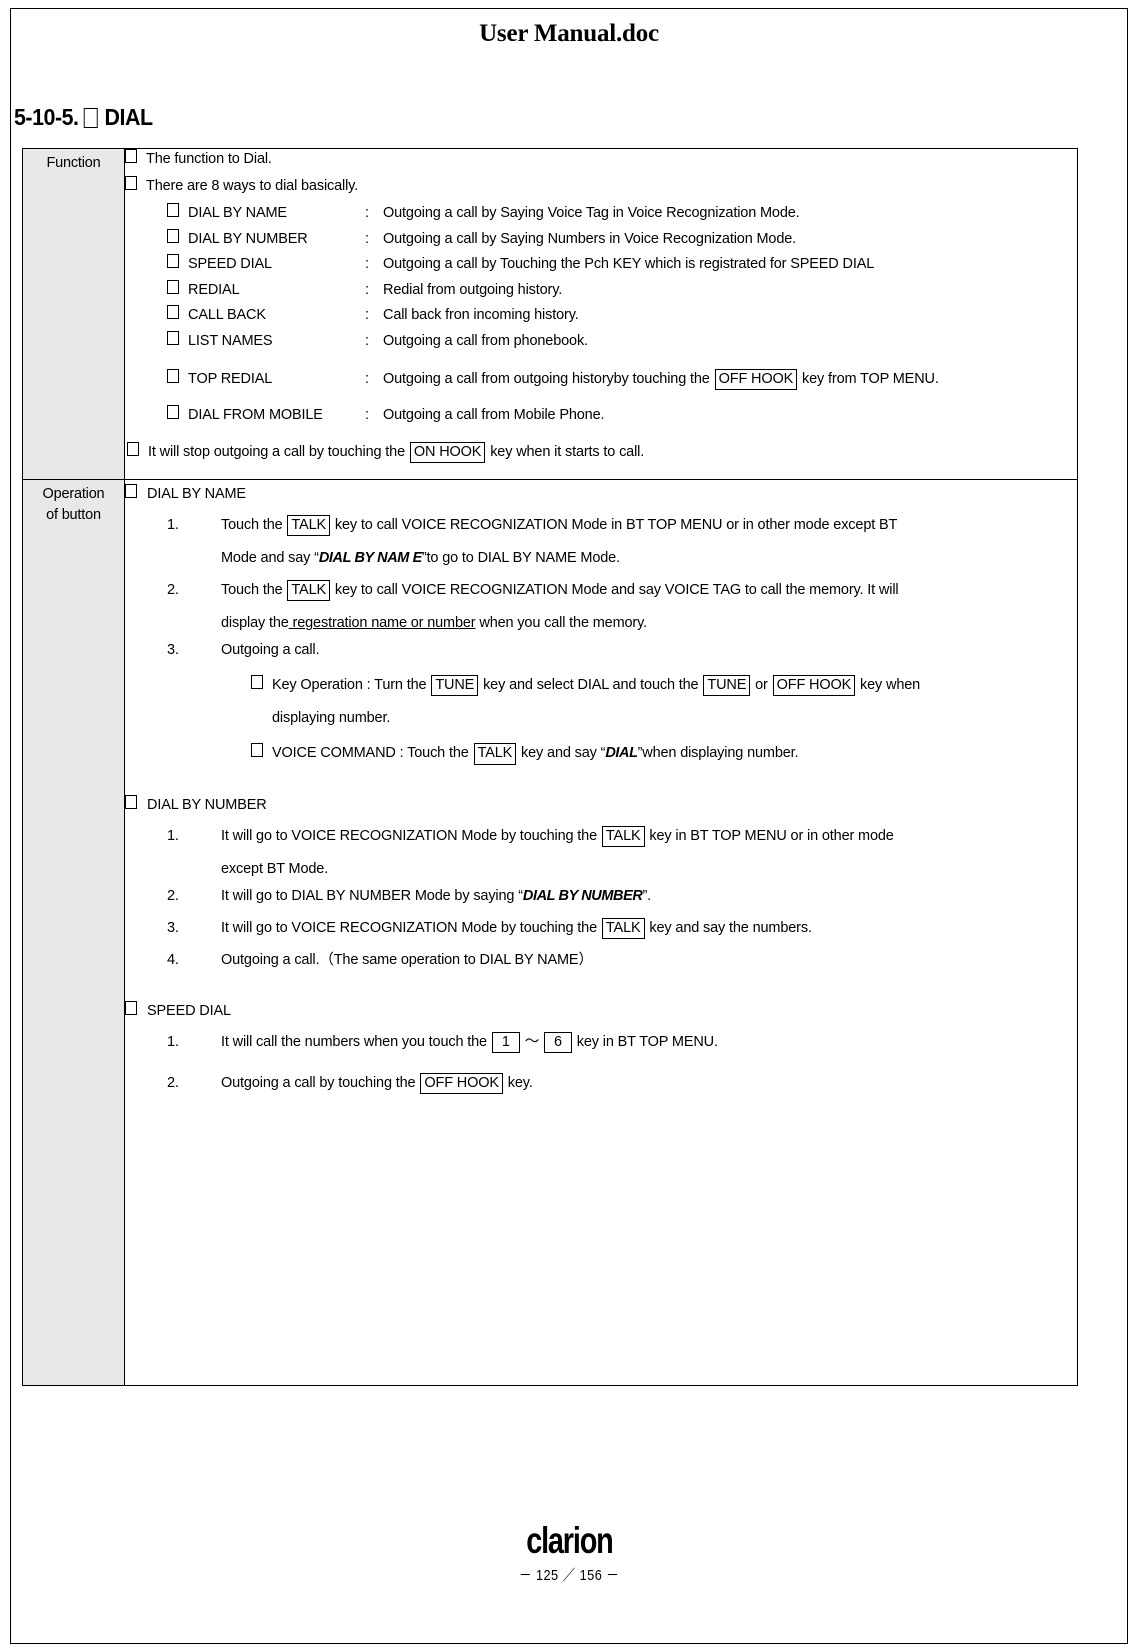 The height and width of the screenshot is (1652, 1138). I want to click on document-header-title: User Manual.doc, so click(569, 33).